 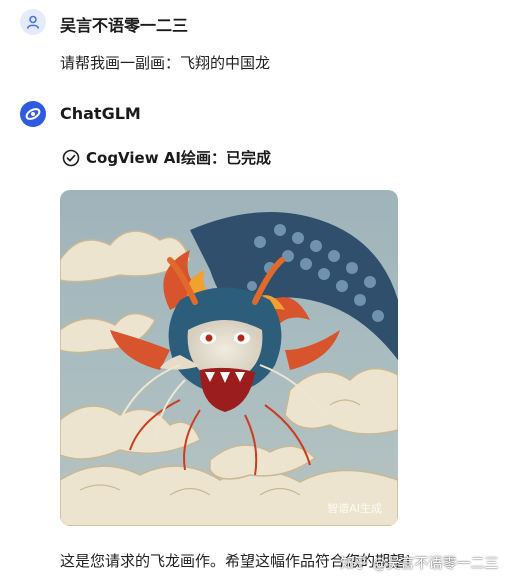 What do you see at coordinates (419, 564) in the screenshot?
I see `page-watermark: 知乎 @吴言不语零一二三` at bounding box center [419, 564].